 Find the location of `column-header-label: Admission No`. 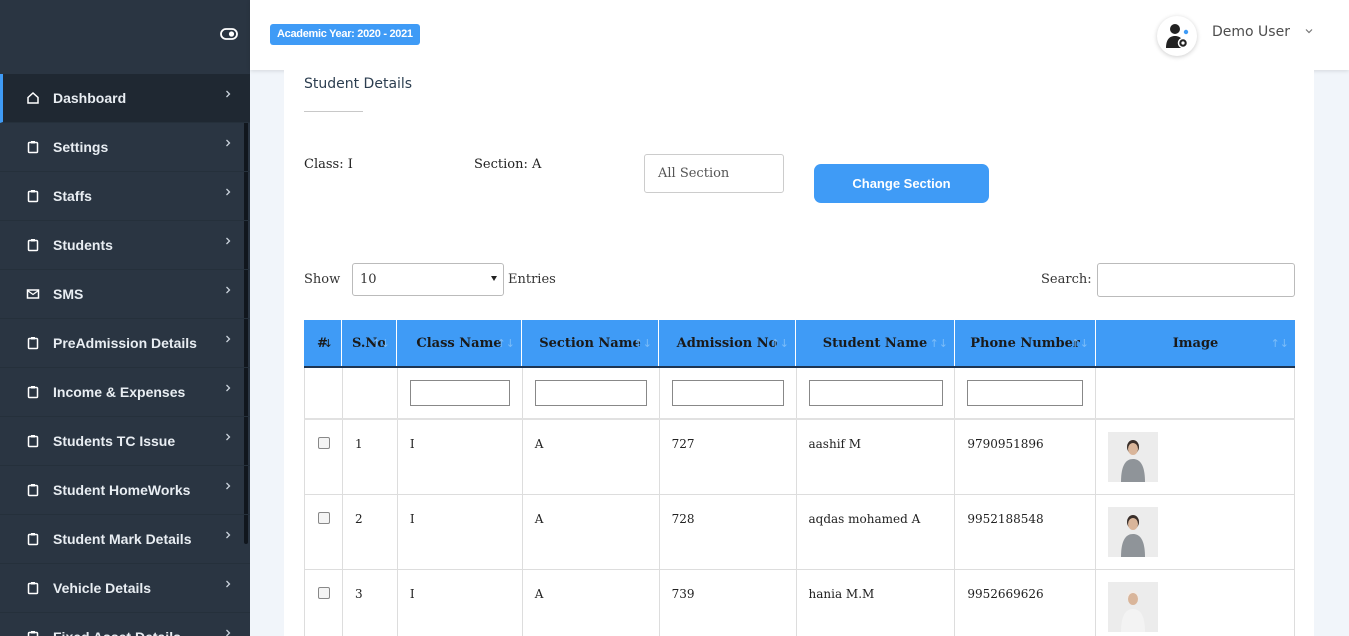

column-header-label: Admission No is located at coordinates (727, 343).